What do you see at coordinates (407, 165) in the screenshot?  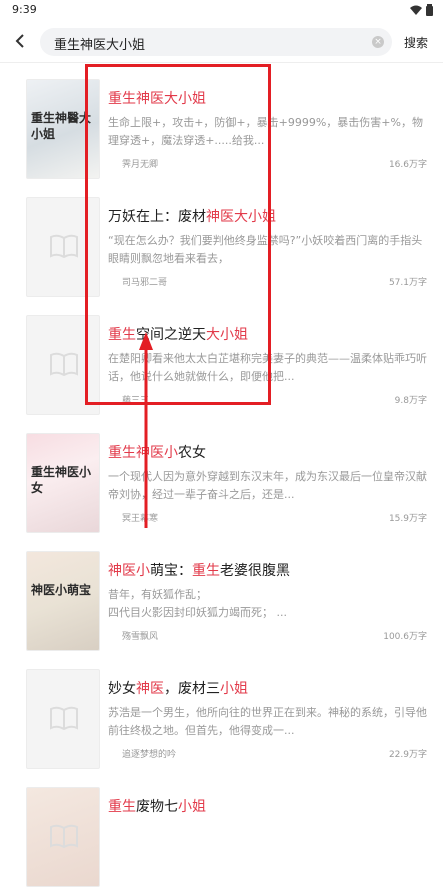 I see `word-count: 16.6万字` at bounding box center [407, 165].